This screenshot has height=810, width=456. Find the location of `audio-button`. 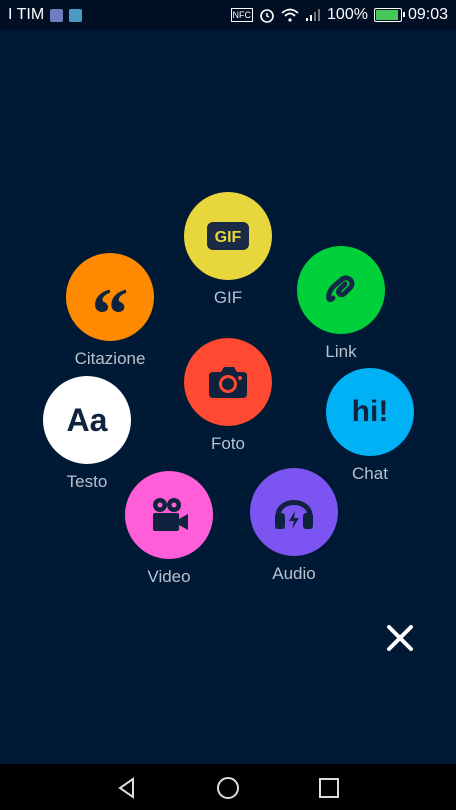

audio-button is located at coordinates (294, 512).